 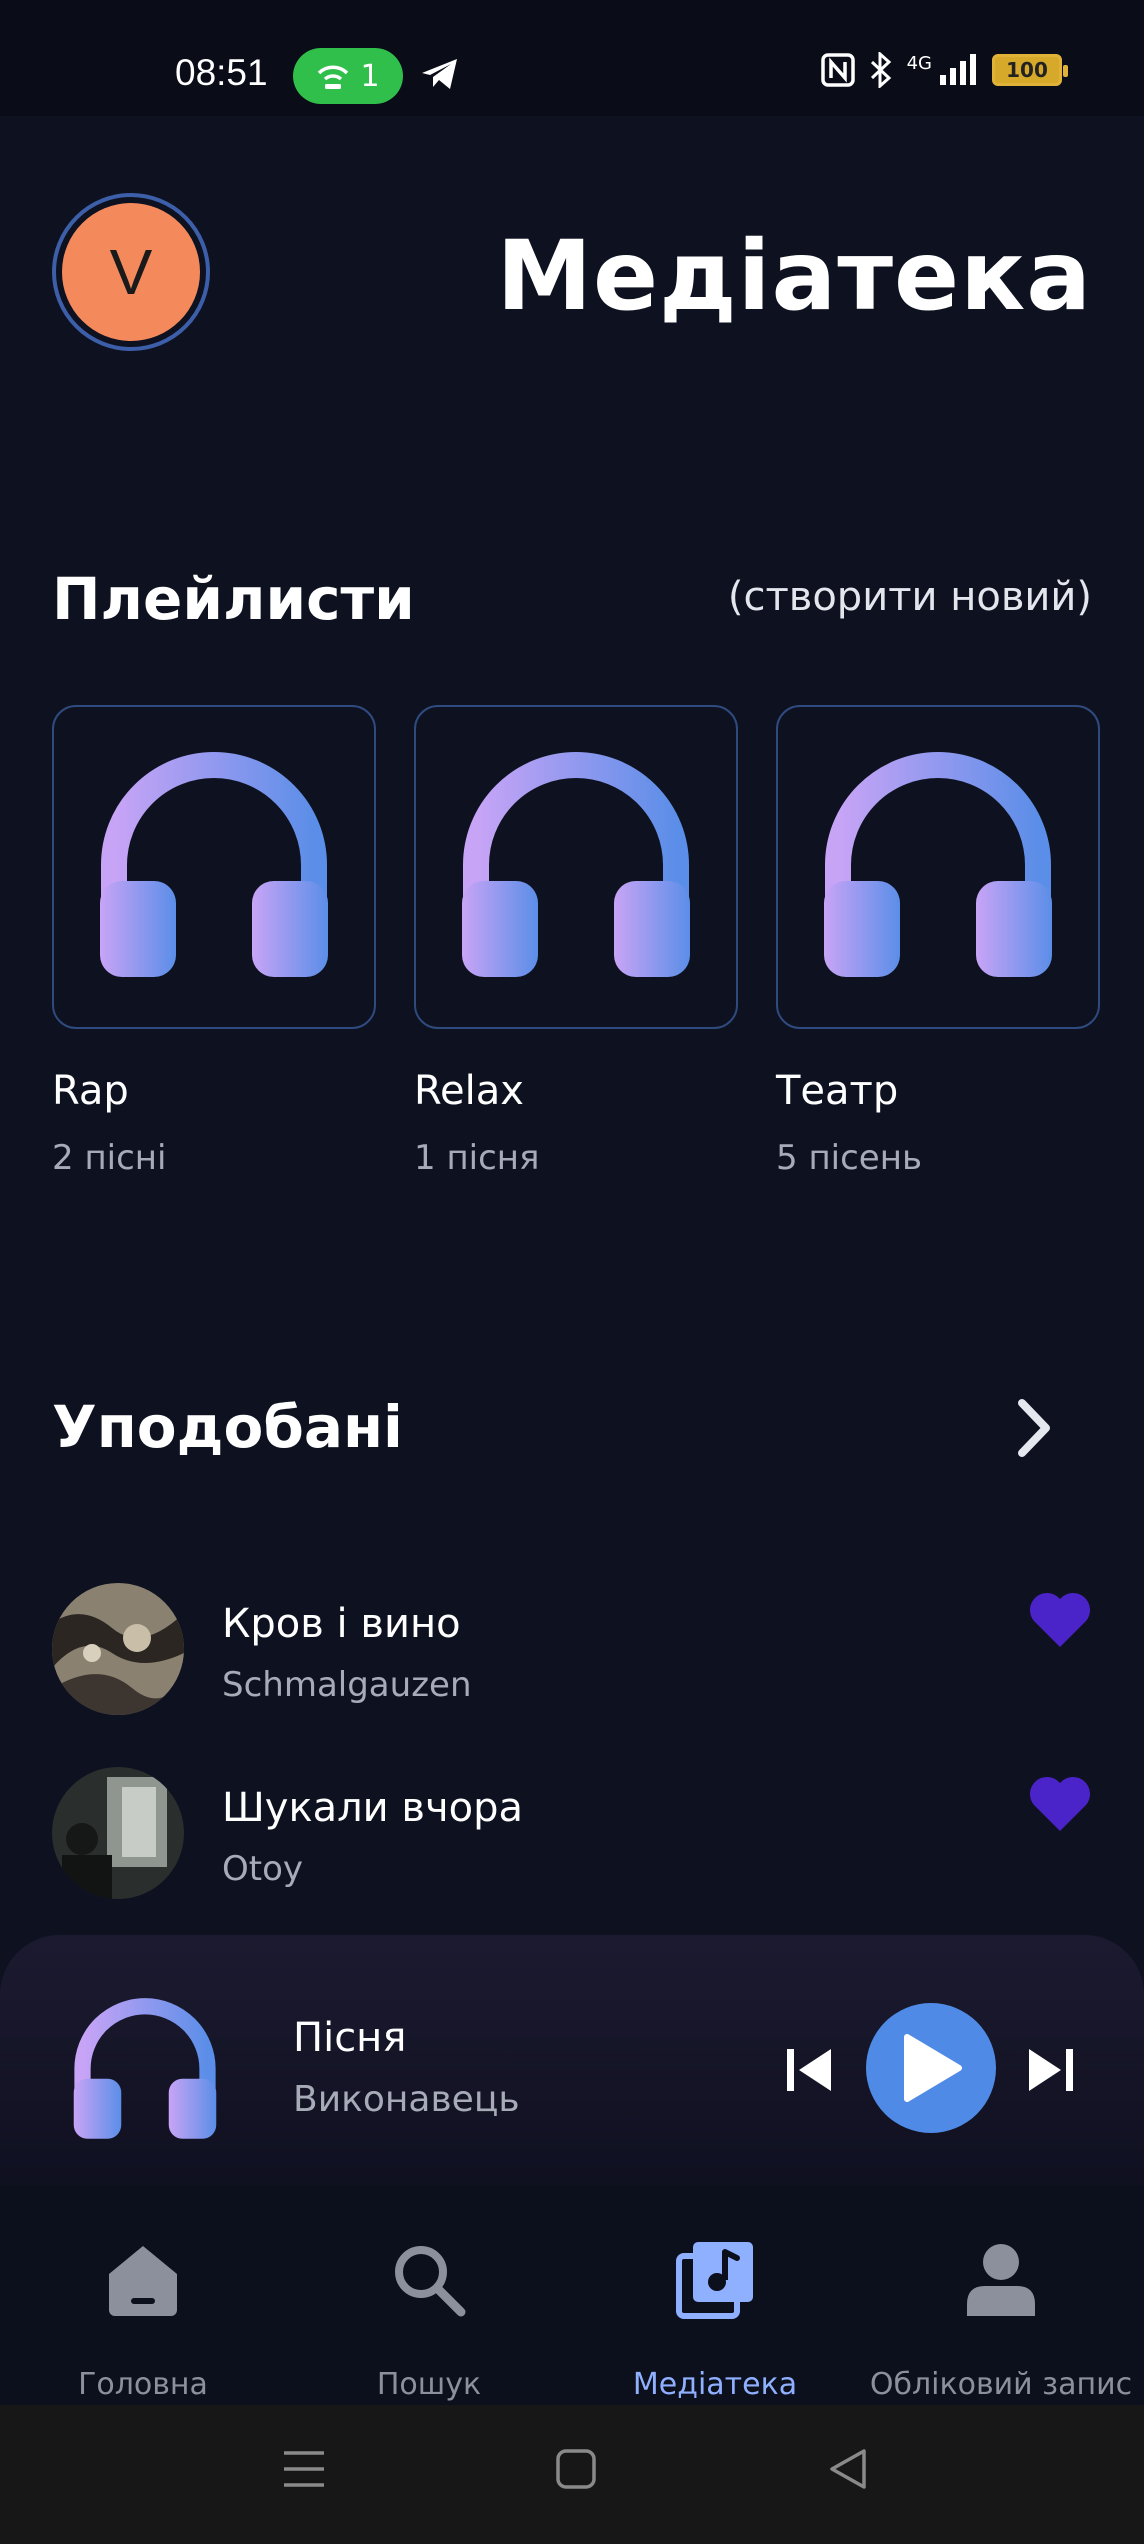 What do you see at coordinates (1035, 1428) in the screenshot?
I see `chevron-right-icon` at bounding box center [1035, 1428].